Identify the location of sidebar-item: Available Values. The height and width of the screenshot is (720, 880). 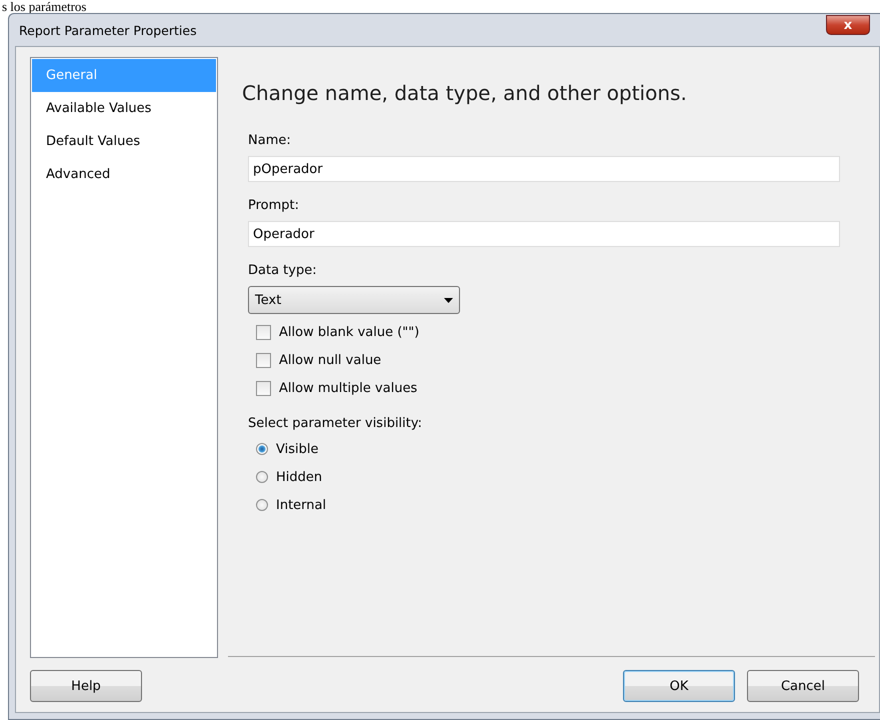
(124, 108).